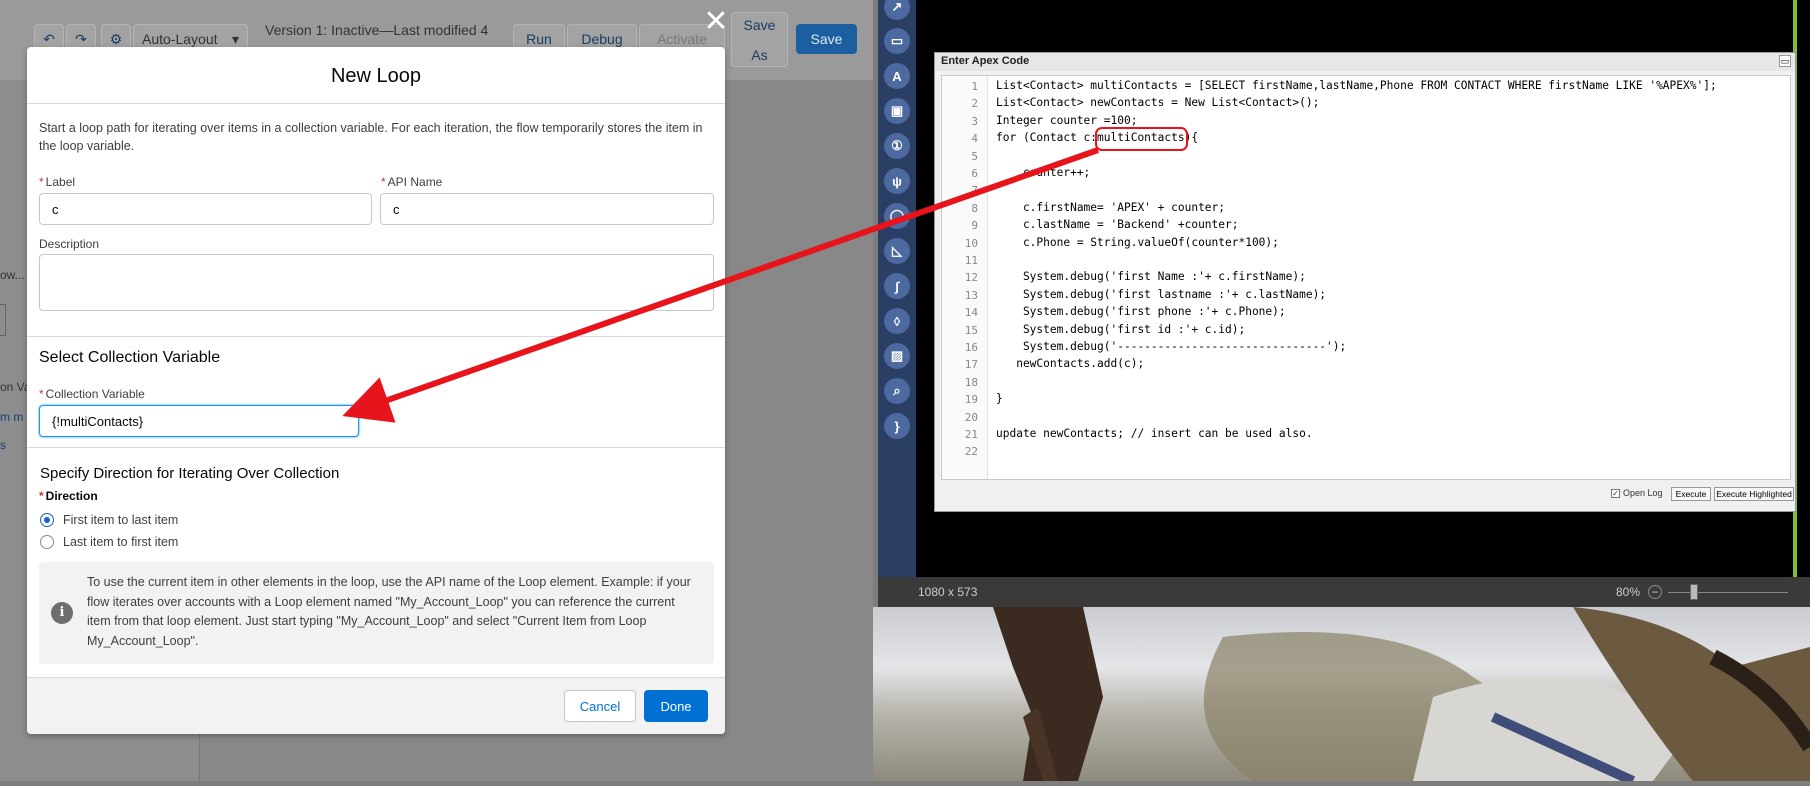 This screenshot has height=786, width=1810. What do you see at coordinates (1141, 139) in the screenshot?
I see `highlight-box` at bounding box center [1141, 139].